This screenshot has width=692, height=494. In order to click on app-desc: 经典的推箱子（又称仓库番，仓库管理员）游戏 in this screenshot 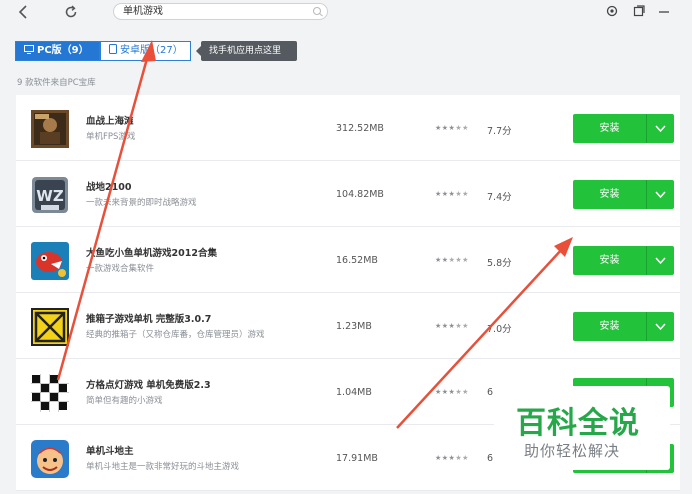, I will do `click(175, 335)`.